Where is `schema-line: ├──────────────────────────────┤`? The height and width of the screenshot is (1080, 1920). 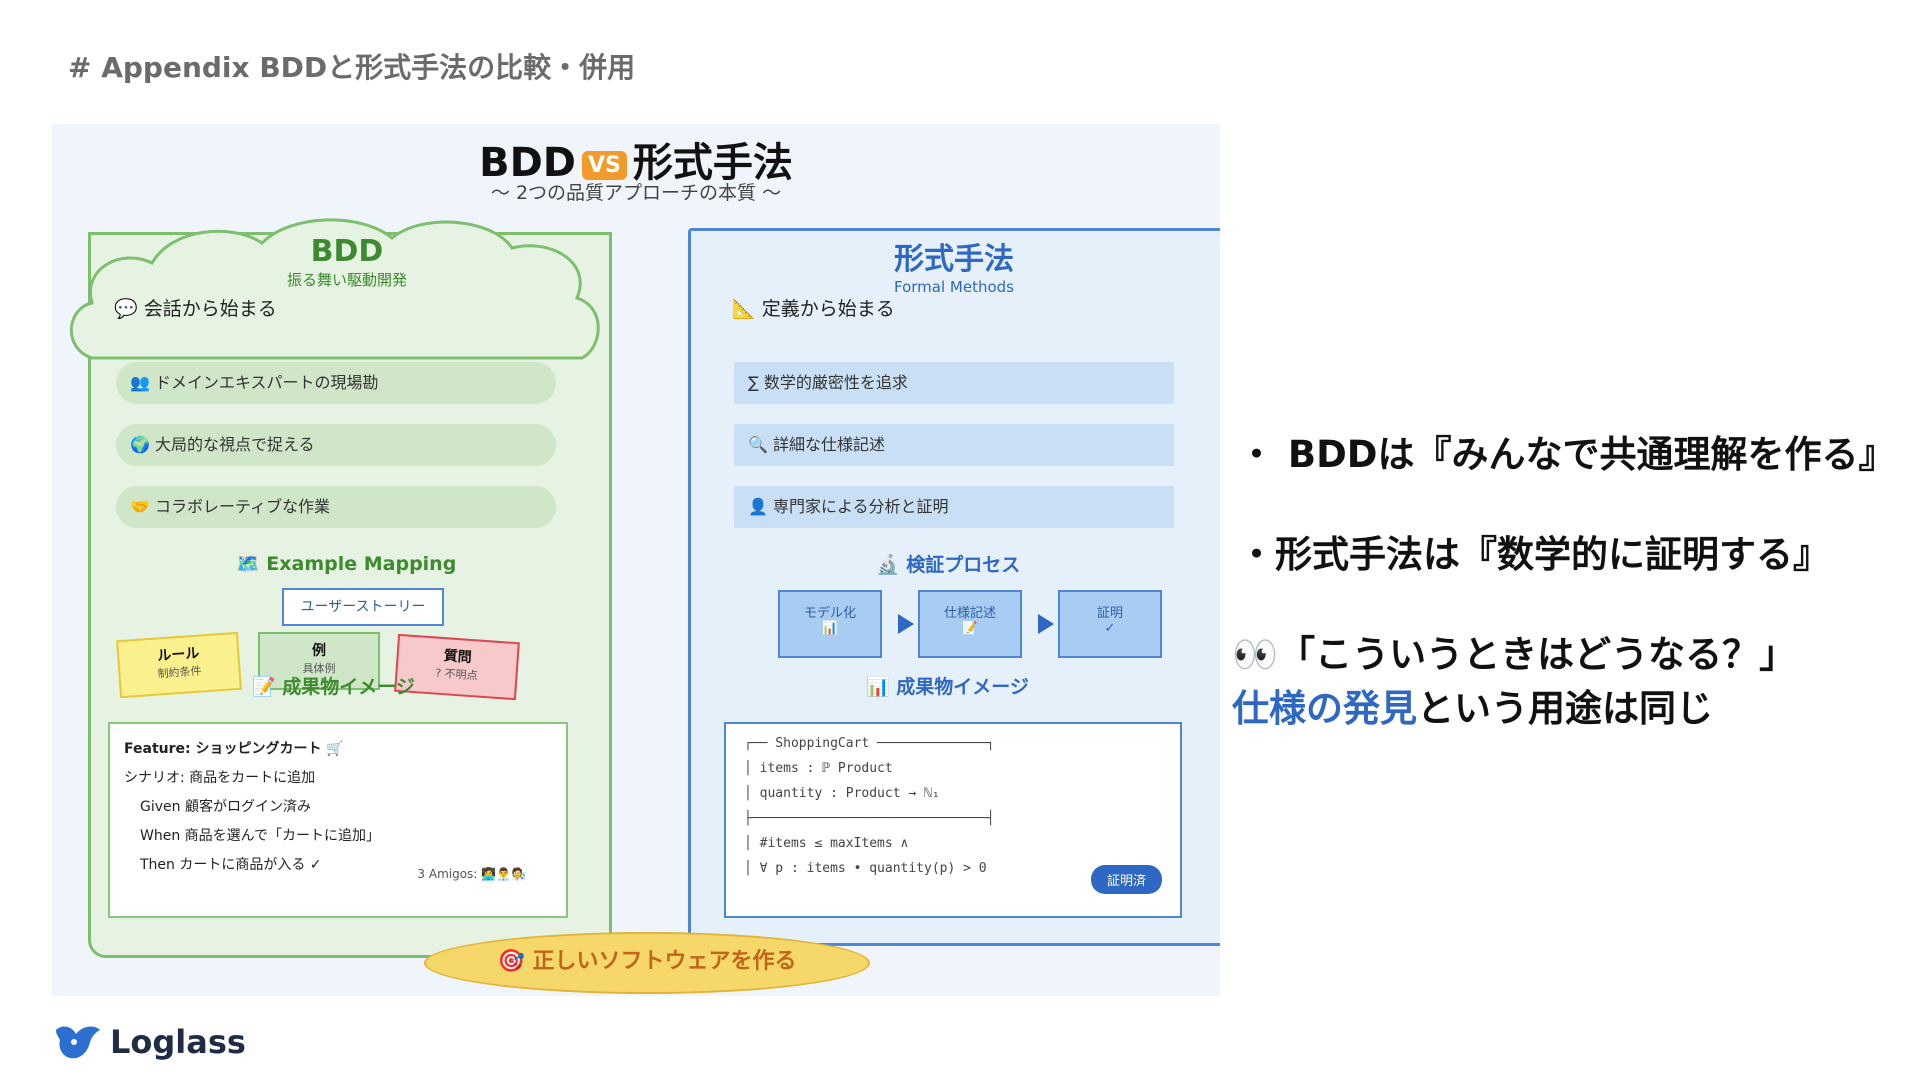
schema-line: ├──────────────────────────────┤ is located at coordinates (869, 818).